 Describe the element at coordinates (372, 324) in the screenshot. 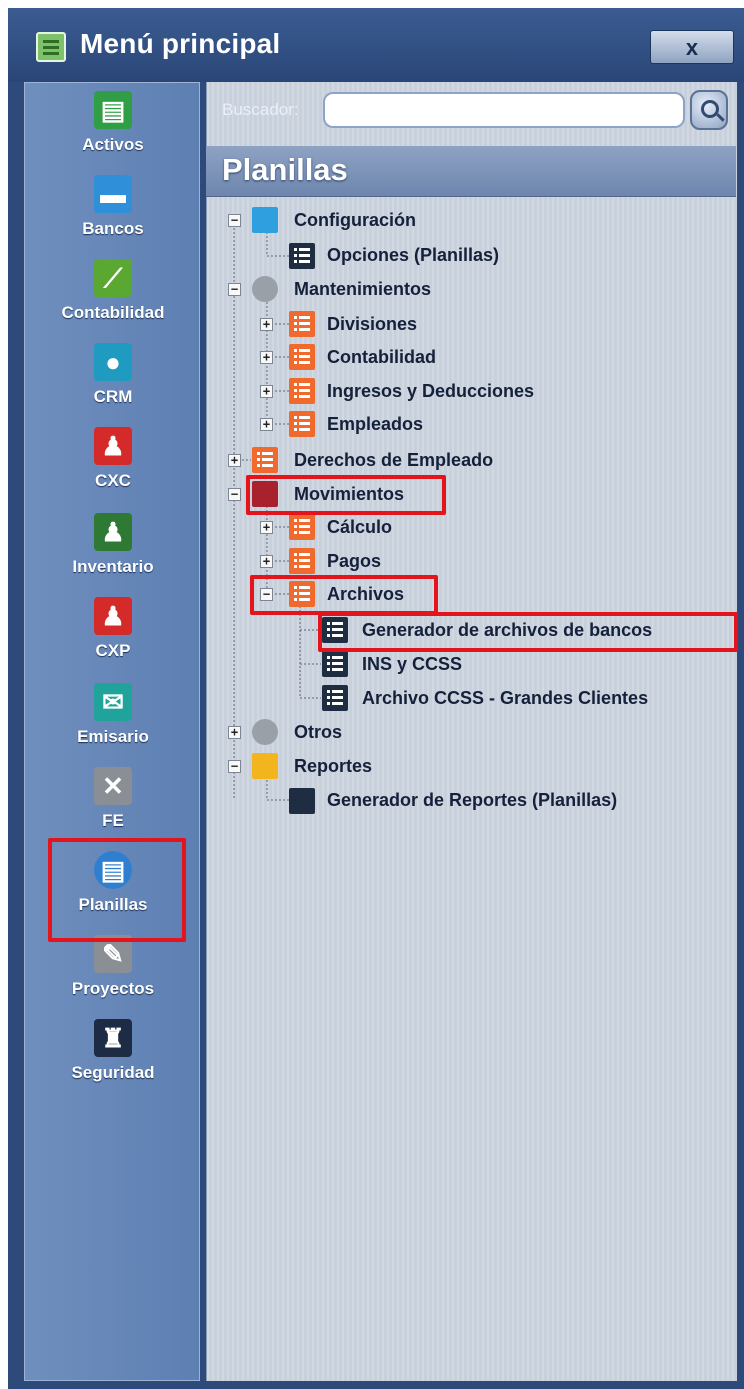

I see `tree-node-label: Divisiones` at that location.